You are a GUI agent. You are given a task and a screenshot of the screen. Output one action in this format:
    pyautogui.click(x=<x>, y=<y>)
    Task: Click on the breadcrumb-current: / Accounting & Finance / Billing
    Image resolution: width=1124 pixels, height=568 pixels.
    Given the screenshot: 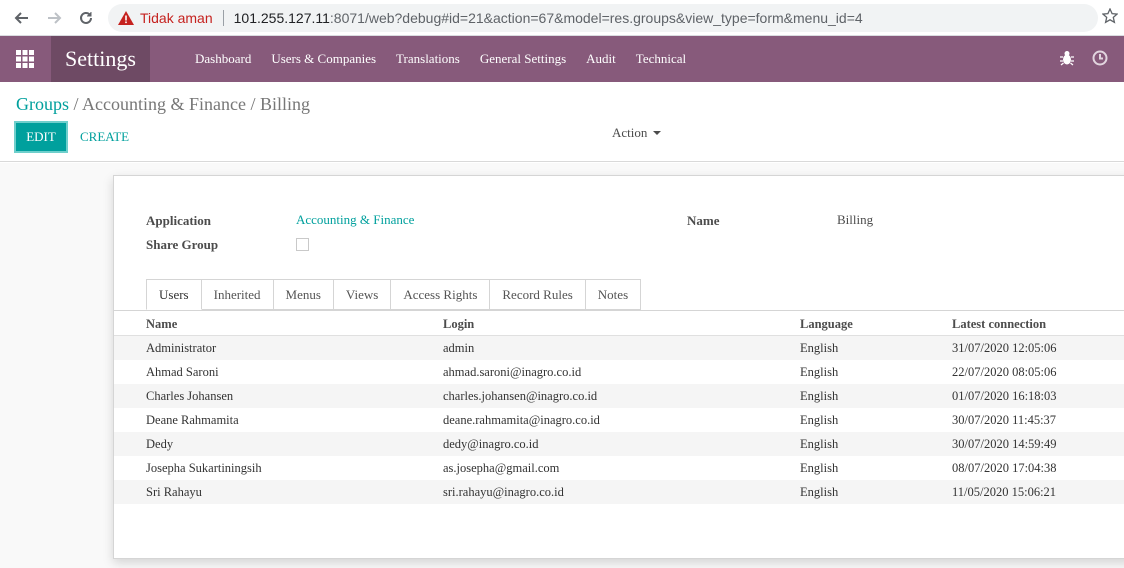 What is the action you would take?
    pyautogui.click(x=191, y=104)
    